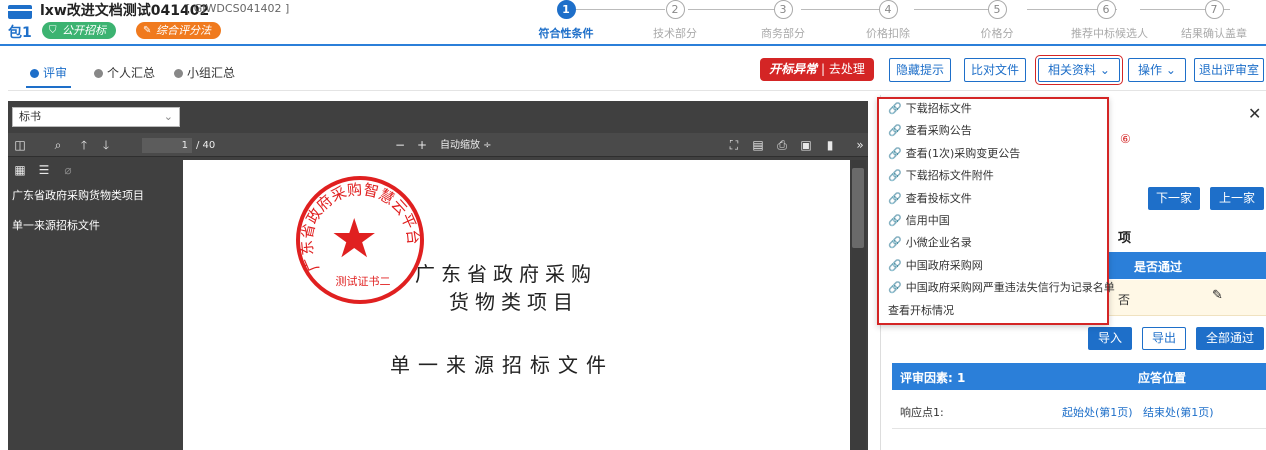  Describe the element at coordinates (930, 109) in the screenshot. I see `menu-item-download-tender: 🔗 下载招标文件` at that location.